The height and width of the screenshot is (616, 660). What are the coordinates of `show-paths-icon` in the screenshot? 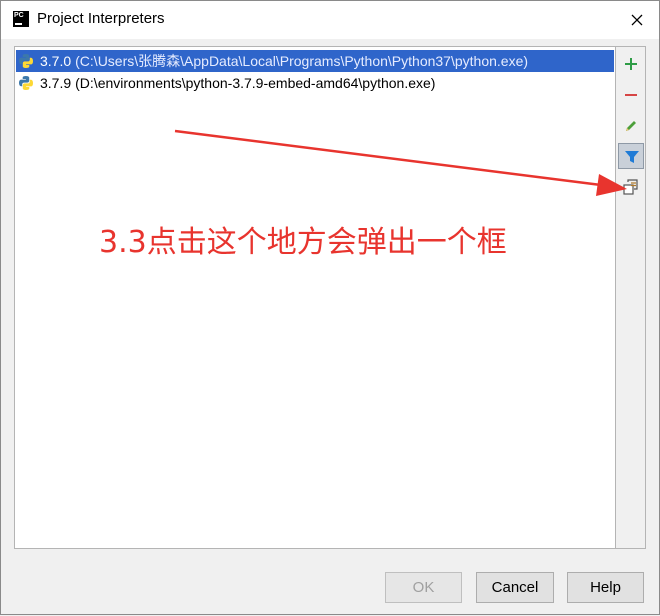 It's located at (630, 187).